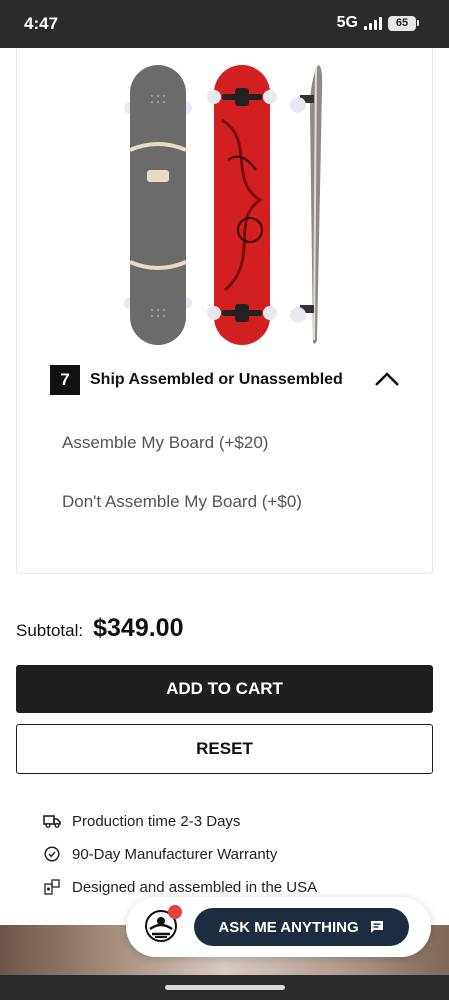 The height and width of the screenshot is (1000, 449). I want to click on product-image, so click(223, 205).